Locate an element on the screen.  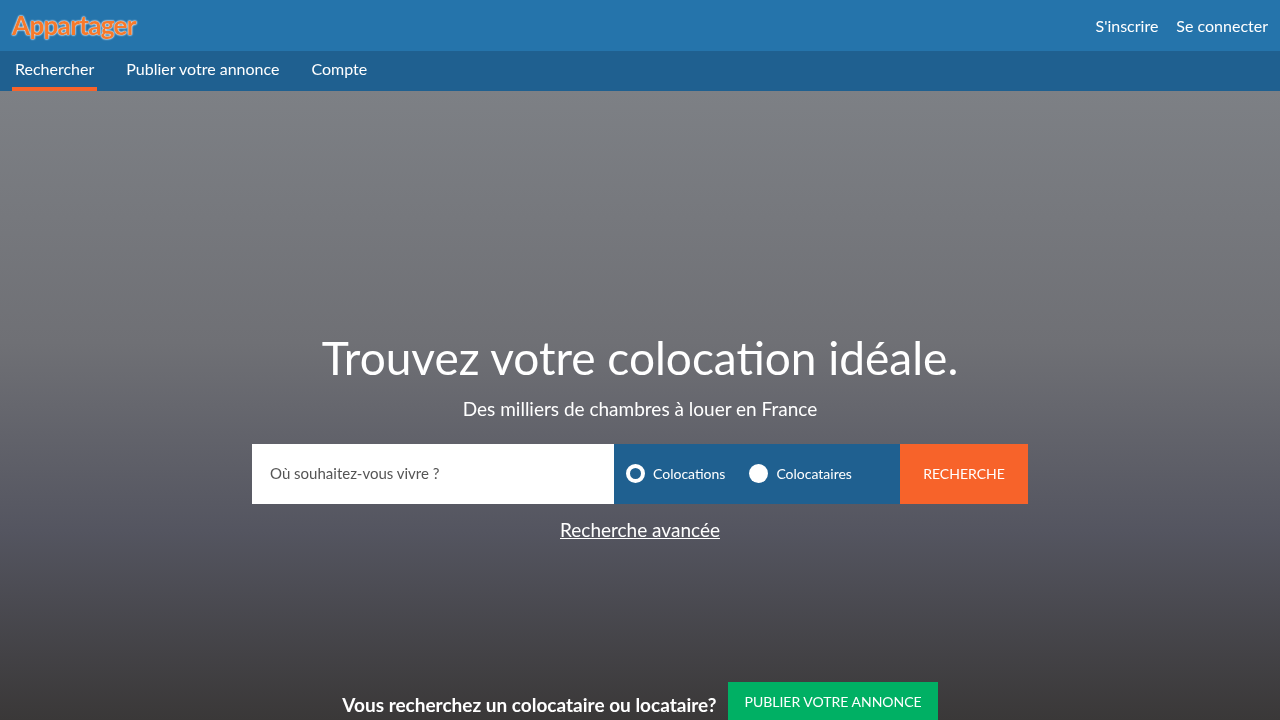
header-link: Se connecter is located at coordinates (1222, 25).